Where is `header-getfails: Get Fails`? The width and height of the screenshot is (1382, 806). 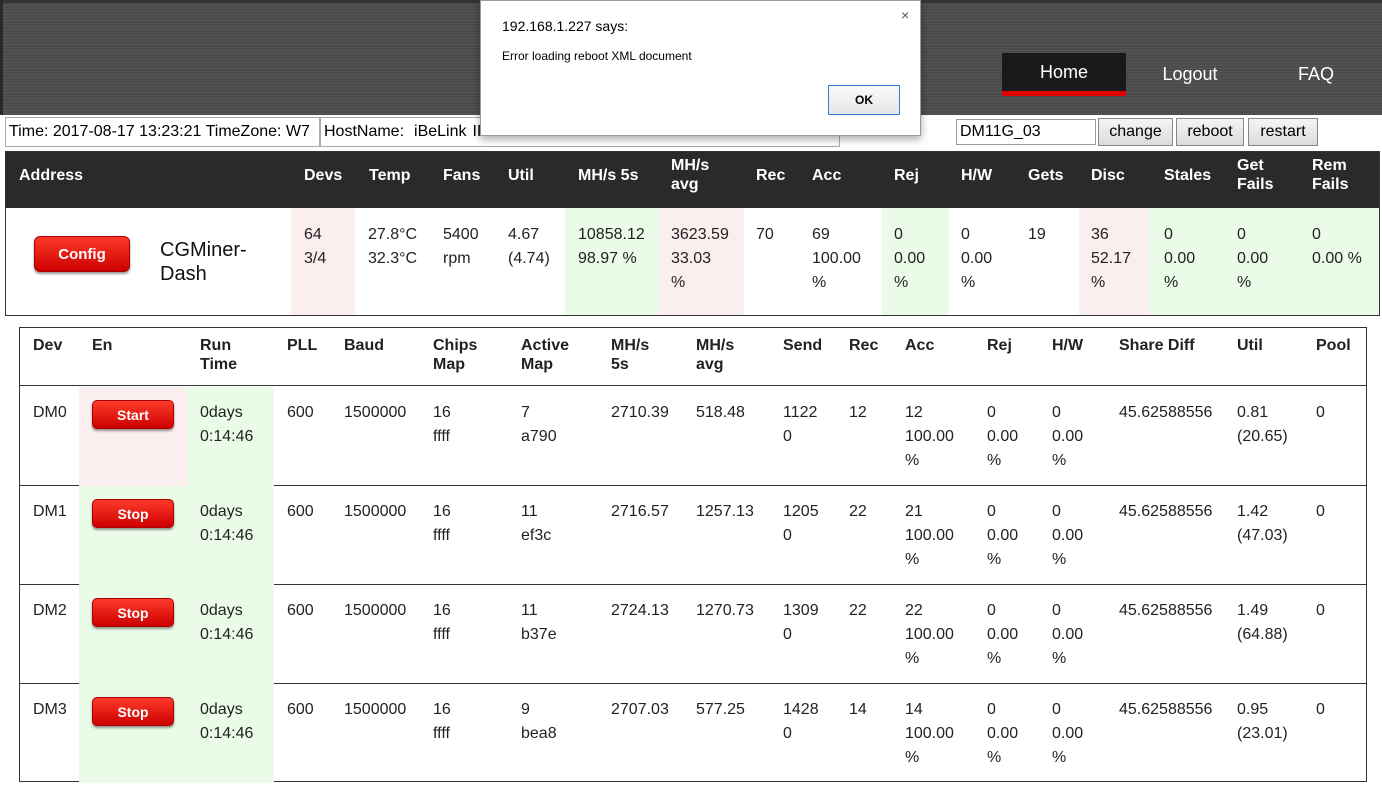
header-getfails: Get Fails is located at coordinates (1255, 175).